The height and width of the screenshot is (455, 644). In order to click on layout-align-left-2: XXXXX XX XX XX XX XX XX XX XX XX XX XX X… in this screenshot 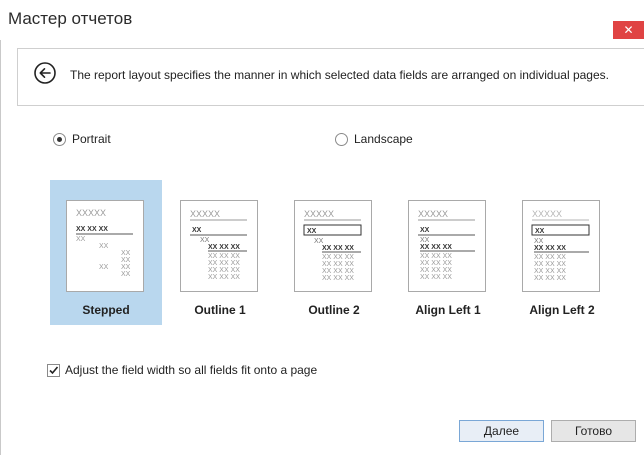, I will do `click(562, 252)`.